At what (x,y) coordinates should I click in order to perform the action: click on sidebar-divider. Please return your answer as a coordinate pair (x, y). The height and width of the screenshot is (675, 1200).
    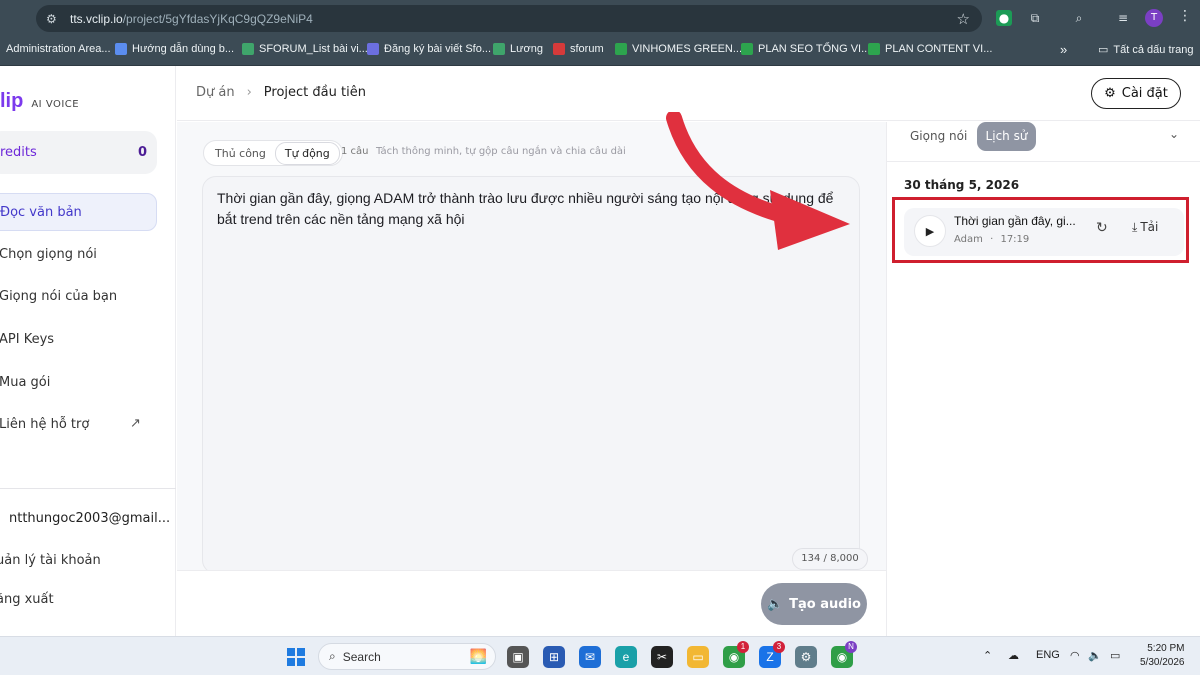
    Looking at the image, I should click on (88, 488).